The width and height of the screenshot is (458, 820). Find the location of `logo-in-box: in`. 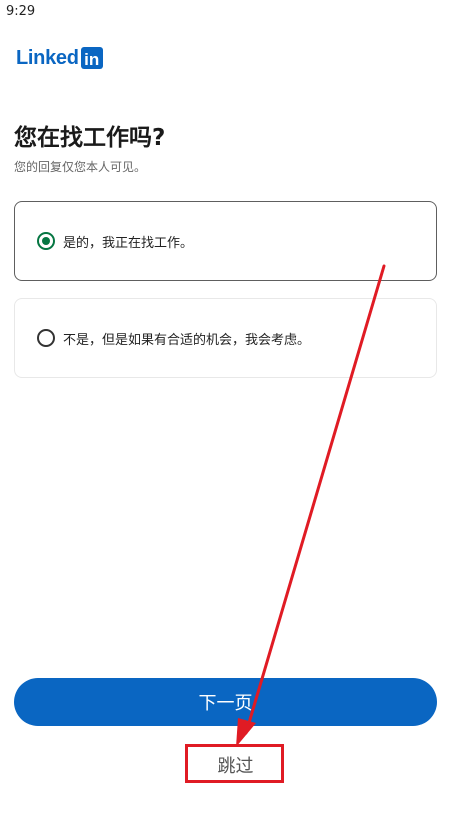

logo-in-box: in is located at coordinates (91, 58).